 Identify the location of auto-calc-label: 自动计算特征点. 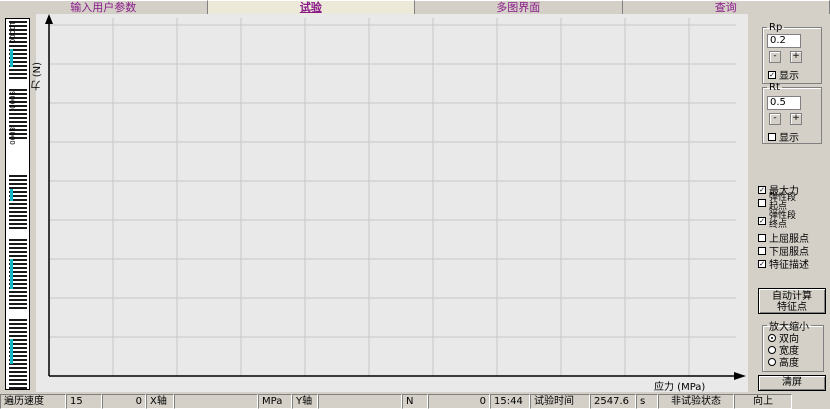
(792, 302).